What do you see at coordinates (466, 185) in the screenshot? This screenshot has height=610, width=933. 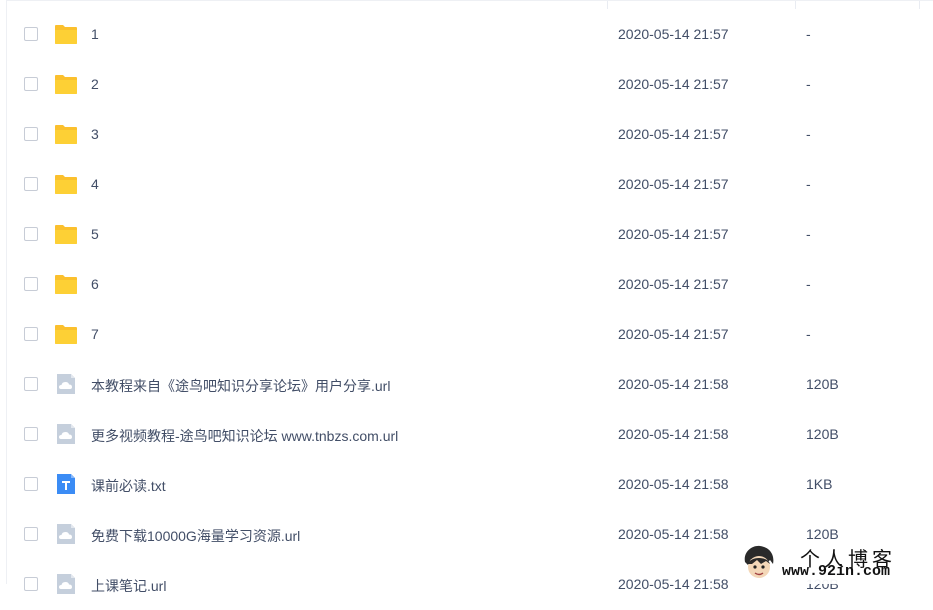 I see `file-row: 4 2020-05-14 21:57 -` at bounding box center [466, 185].